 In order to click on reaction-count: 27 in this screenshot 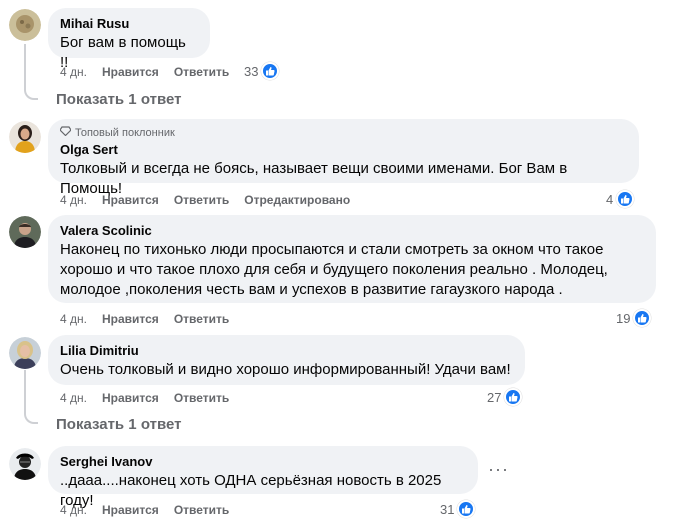, I will do `click(505, 397)`.